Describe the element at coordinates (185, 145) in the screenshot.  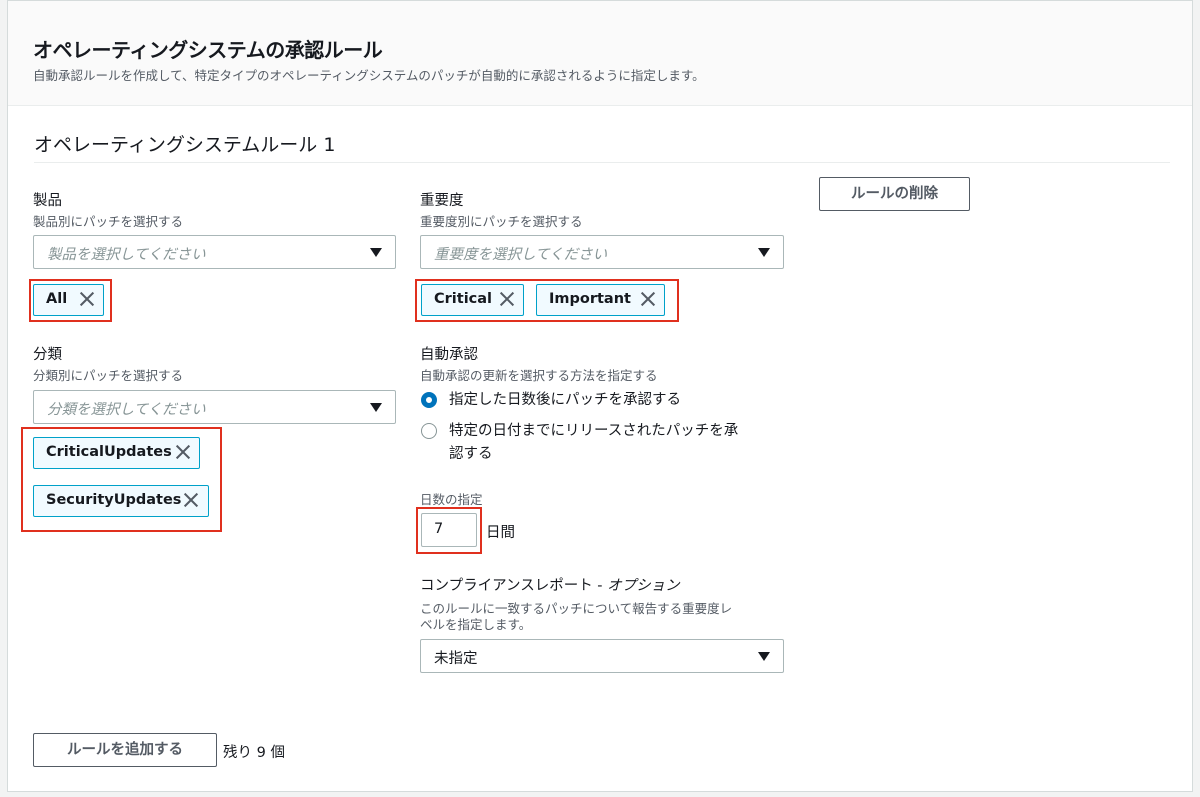
I see `rule-title: オペレーティングシステムルール 1` at that location.